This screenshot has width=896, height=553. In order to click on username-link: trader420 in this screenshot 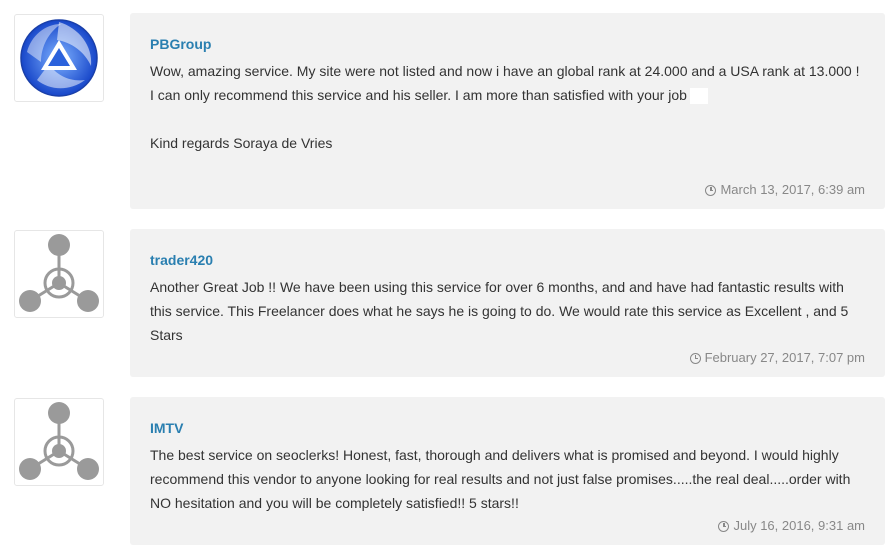, I will do `click(181, 260)`.